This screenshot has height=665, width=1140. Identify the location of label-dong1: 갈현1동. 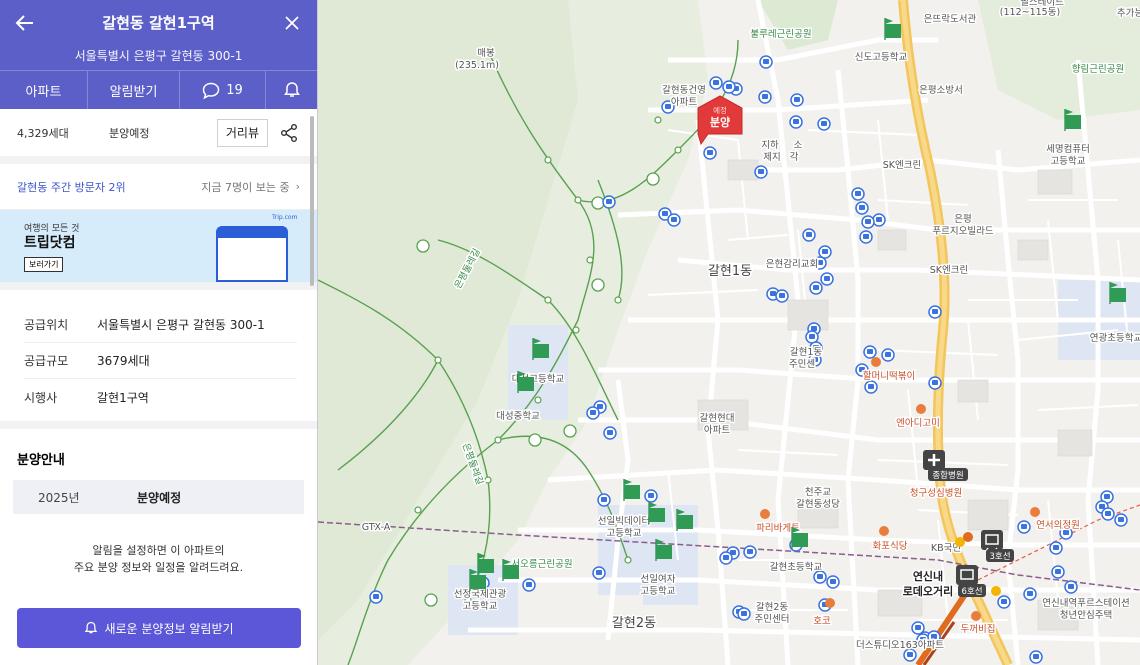
(730, 271).